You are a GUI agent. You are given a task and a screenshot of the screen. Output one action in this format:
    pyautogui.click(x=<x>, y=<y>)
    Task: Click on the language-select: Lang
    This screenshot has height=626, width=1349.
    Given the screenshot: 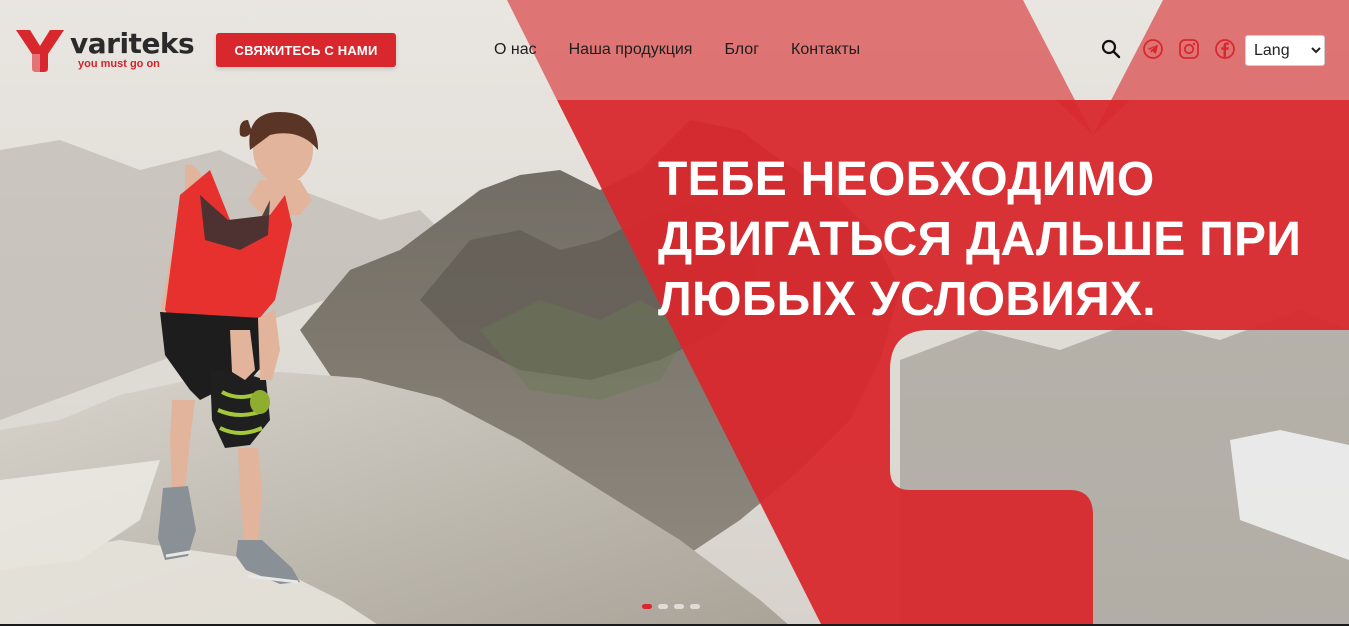 What is the action you would take?
    pyautogui.click(x=1285, y=50)
    